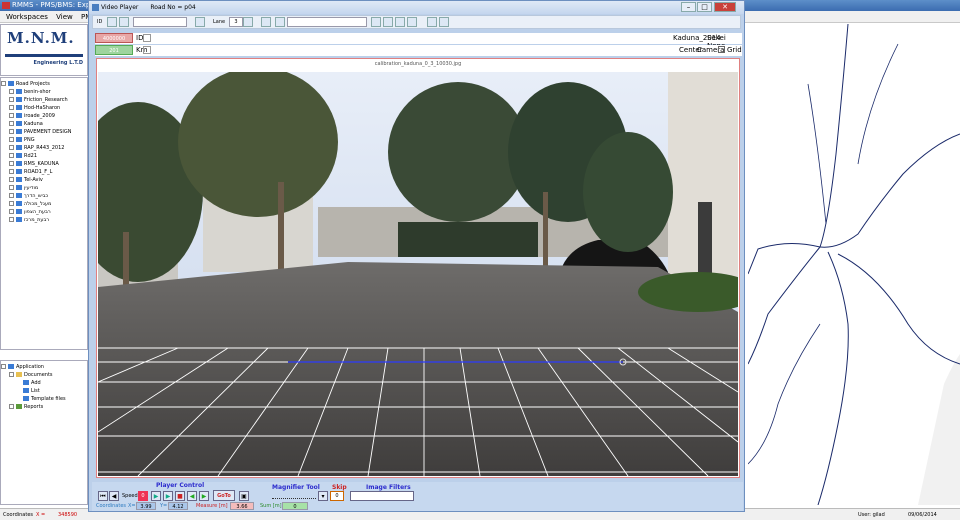  I want to click on road-id-dropdown-icon, so click(147, 38).